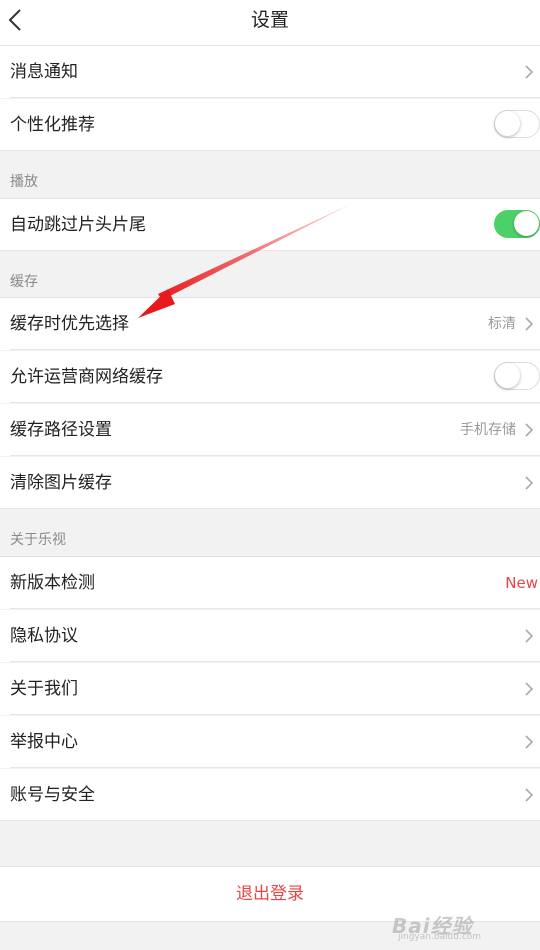 Image resolution: width=540 pixels, height=950 pixels. What do you see at coordinates (86, 377) in the screenshot?
I see `row-label: 允许运营商网络缓存` at bounding box center [86, 377].